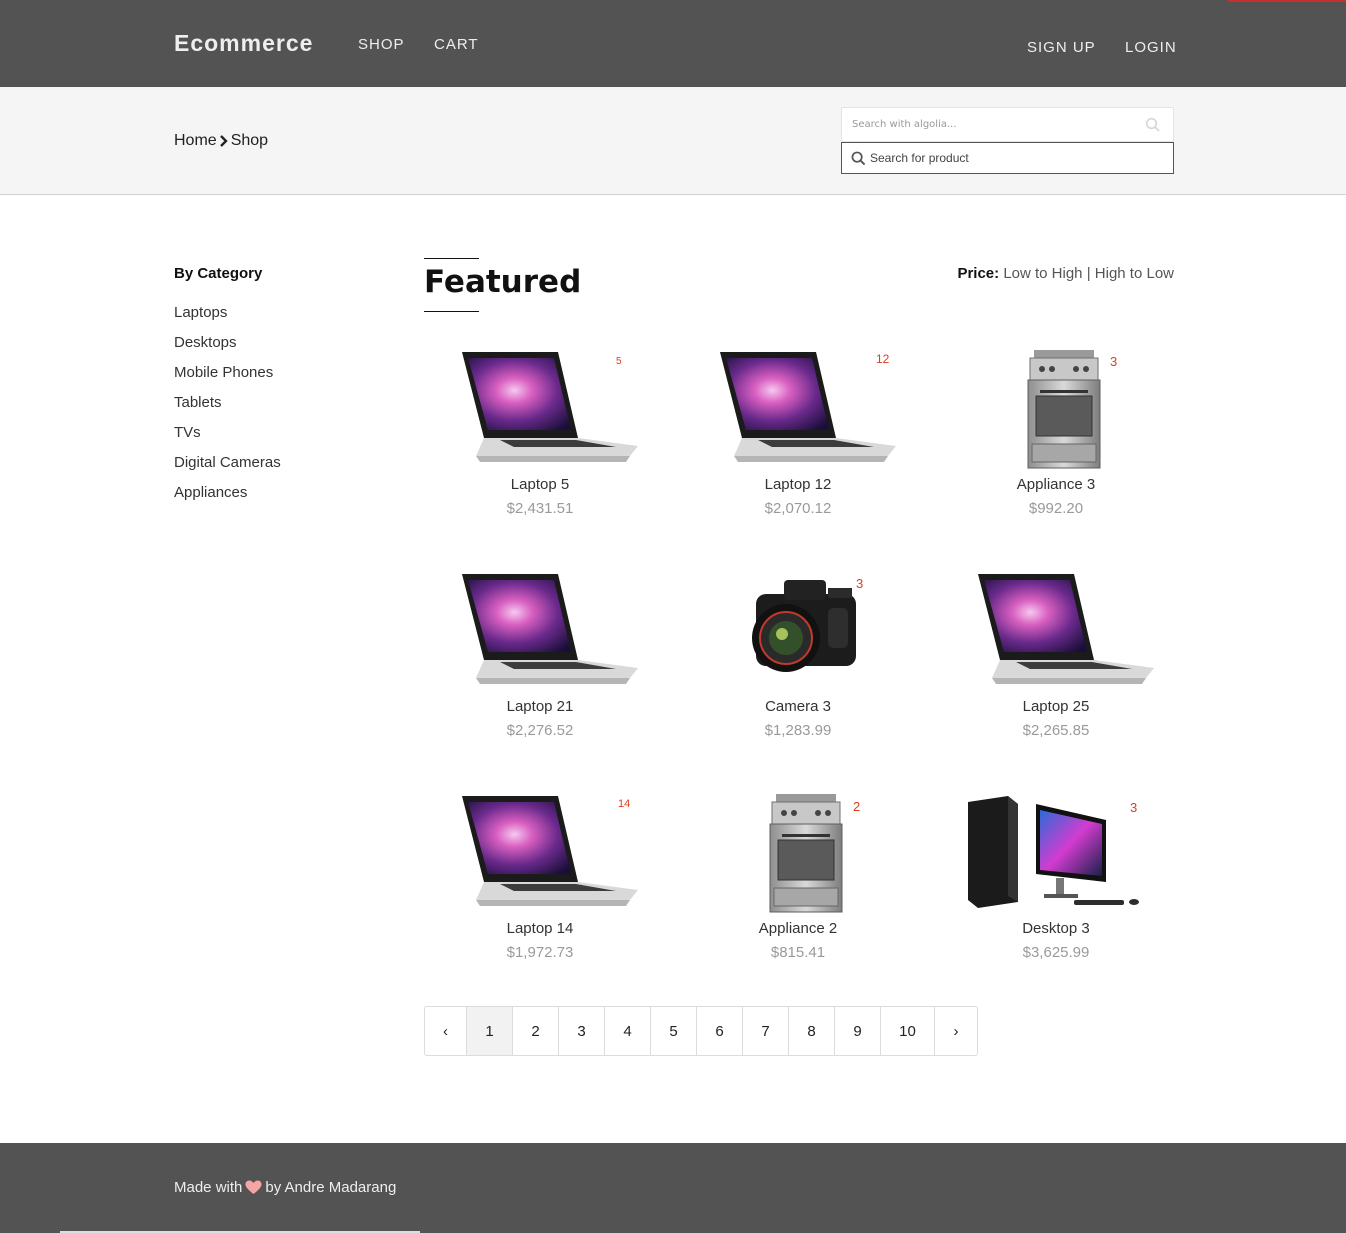  I want to click on pagination-page-10: 10, so click(908, 1031).